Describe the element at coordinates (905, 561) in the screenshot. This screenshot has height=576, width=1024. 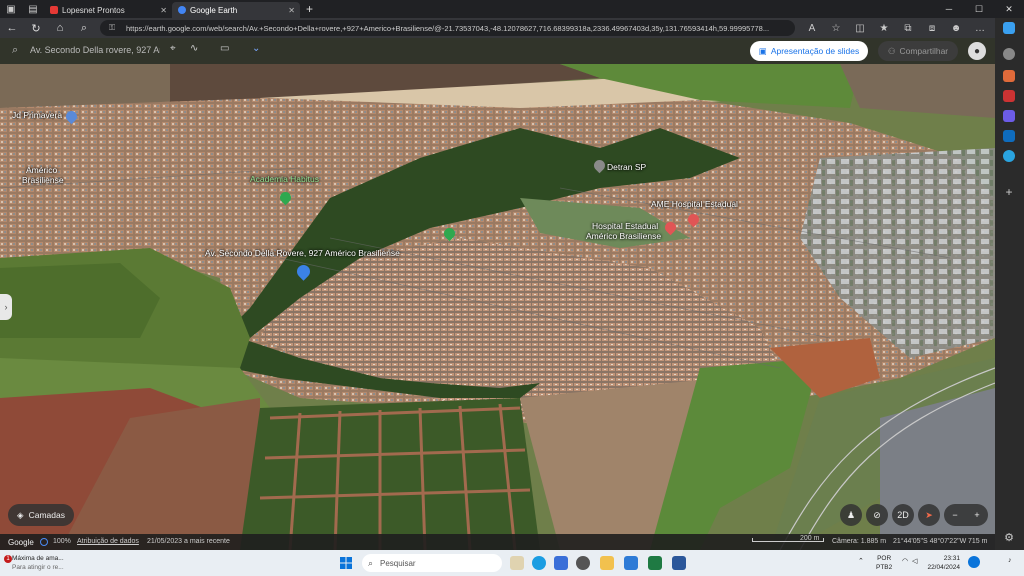
I see `wifi-icon: ◠` at that location.